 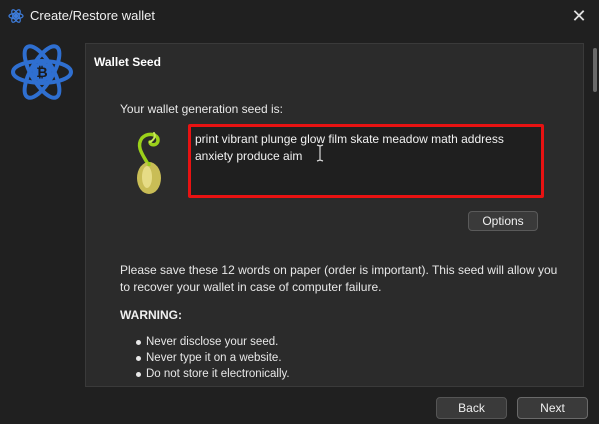 I want to click on close-button: ✕, so click(x=579, y=16).